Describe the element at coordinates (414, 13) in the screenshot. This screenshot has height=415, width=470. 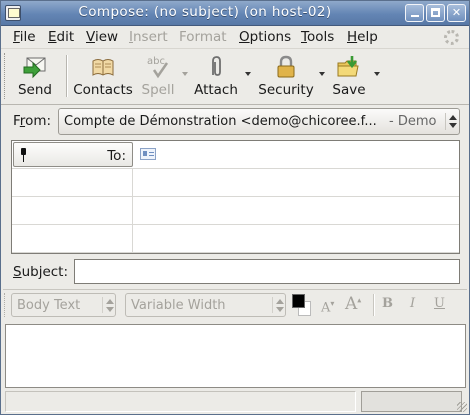
I see `minimize-button` at that location.